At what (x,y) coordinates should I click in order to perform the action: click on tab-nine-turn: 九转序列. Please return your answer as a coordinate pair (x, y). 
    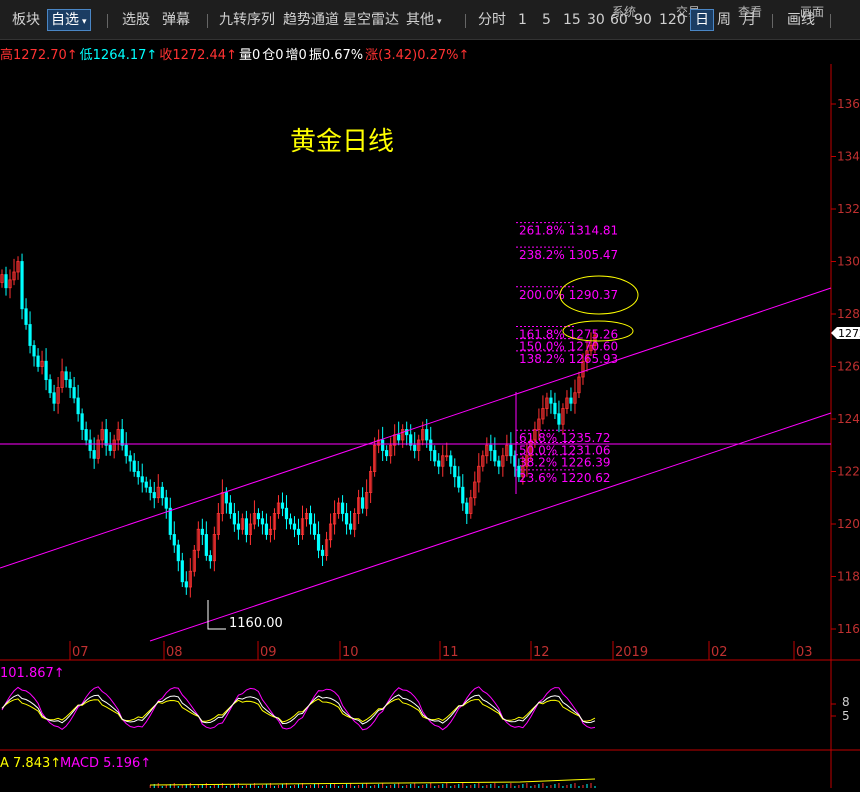
    Looking at the image, I should click on (247, 20).